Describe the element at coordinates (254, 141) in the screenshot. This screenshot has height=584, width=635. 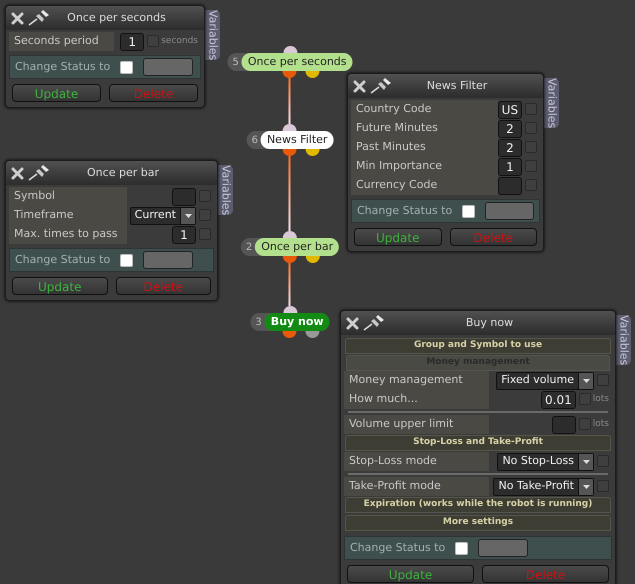
I see `node-number: 6` at that location.